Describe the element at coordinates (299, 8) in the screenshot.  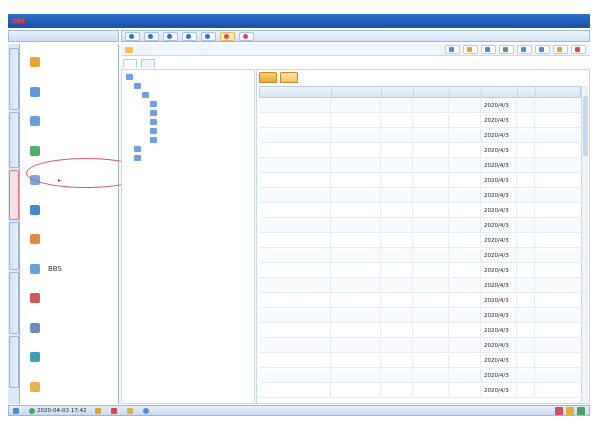
I see `menu-bar` at that location.